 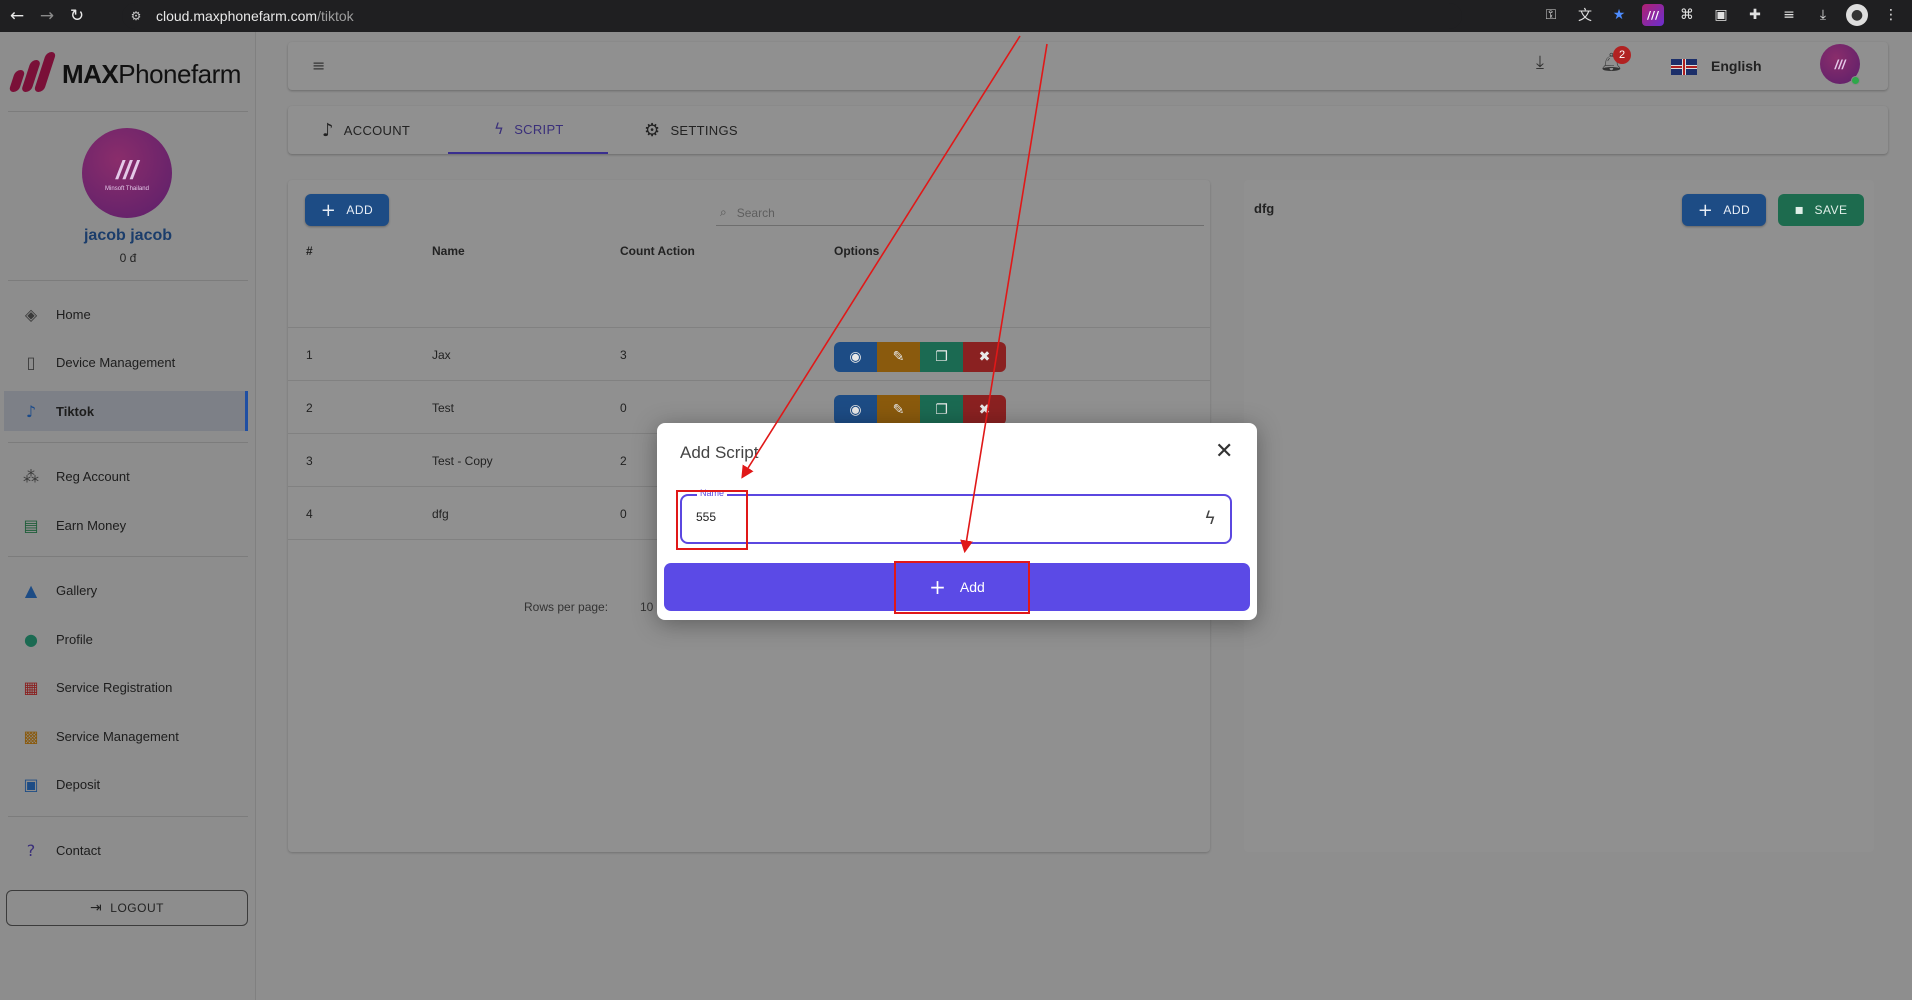 I want to click on site-info-icon: ⚙, so click(x=136, y=16).